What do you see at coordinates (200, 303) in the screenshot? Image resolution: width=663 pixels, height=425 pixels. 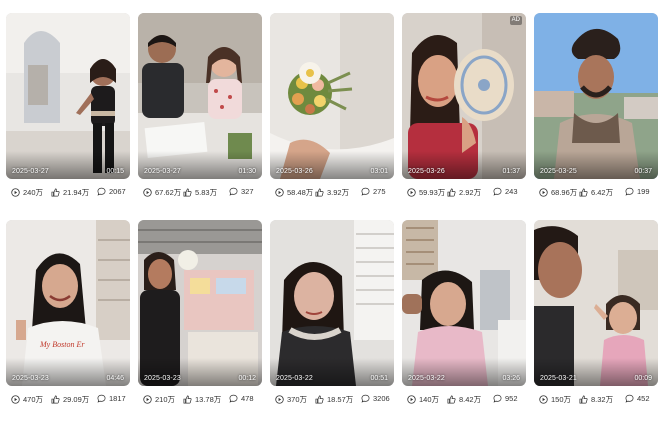 I see `video-thumbnail: 2025-03-23 00:12` at bounding box center [200, 303].